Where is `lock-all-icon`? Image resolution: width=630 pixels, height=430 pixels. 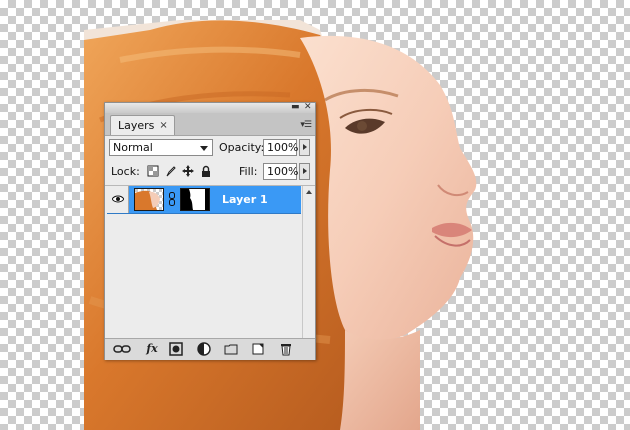
lock-all-icon is located at coordinates (206, 171).